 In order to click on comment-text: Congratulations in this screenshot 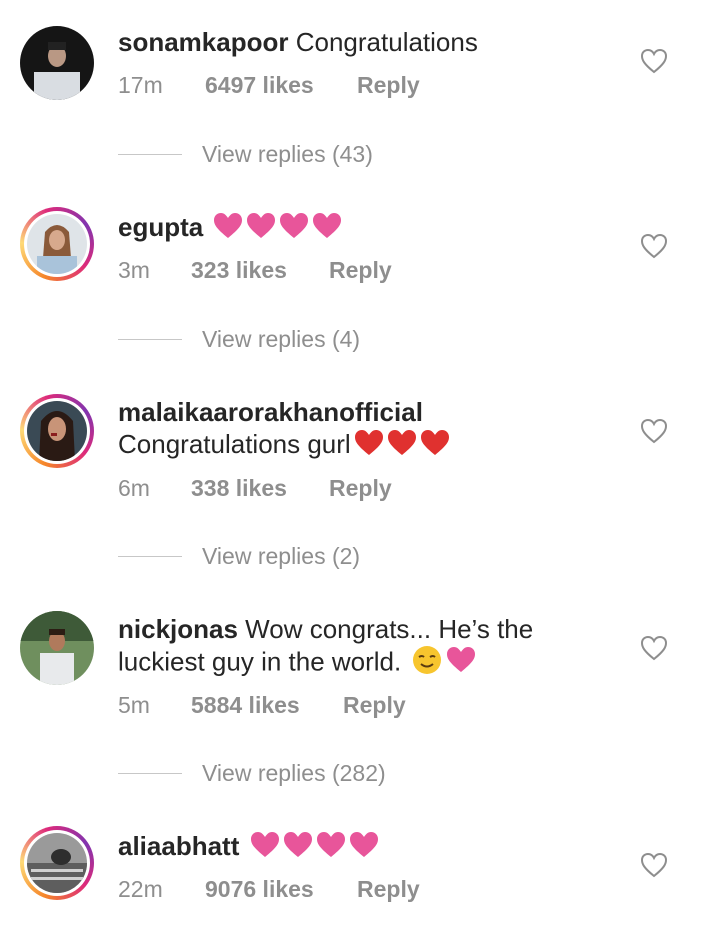, I will do `click(386, 42)`.